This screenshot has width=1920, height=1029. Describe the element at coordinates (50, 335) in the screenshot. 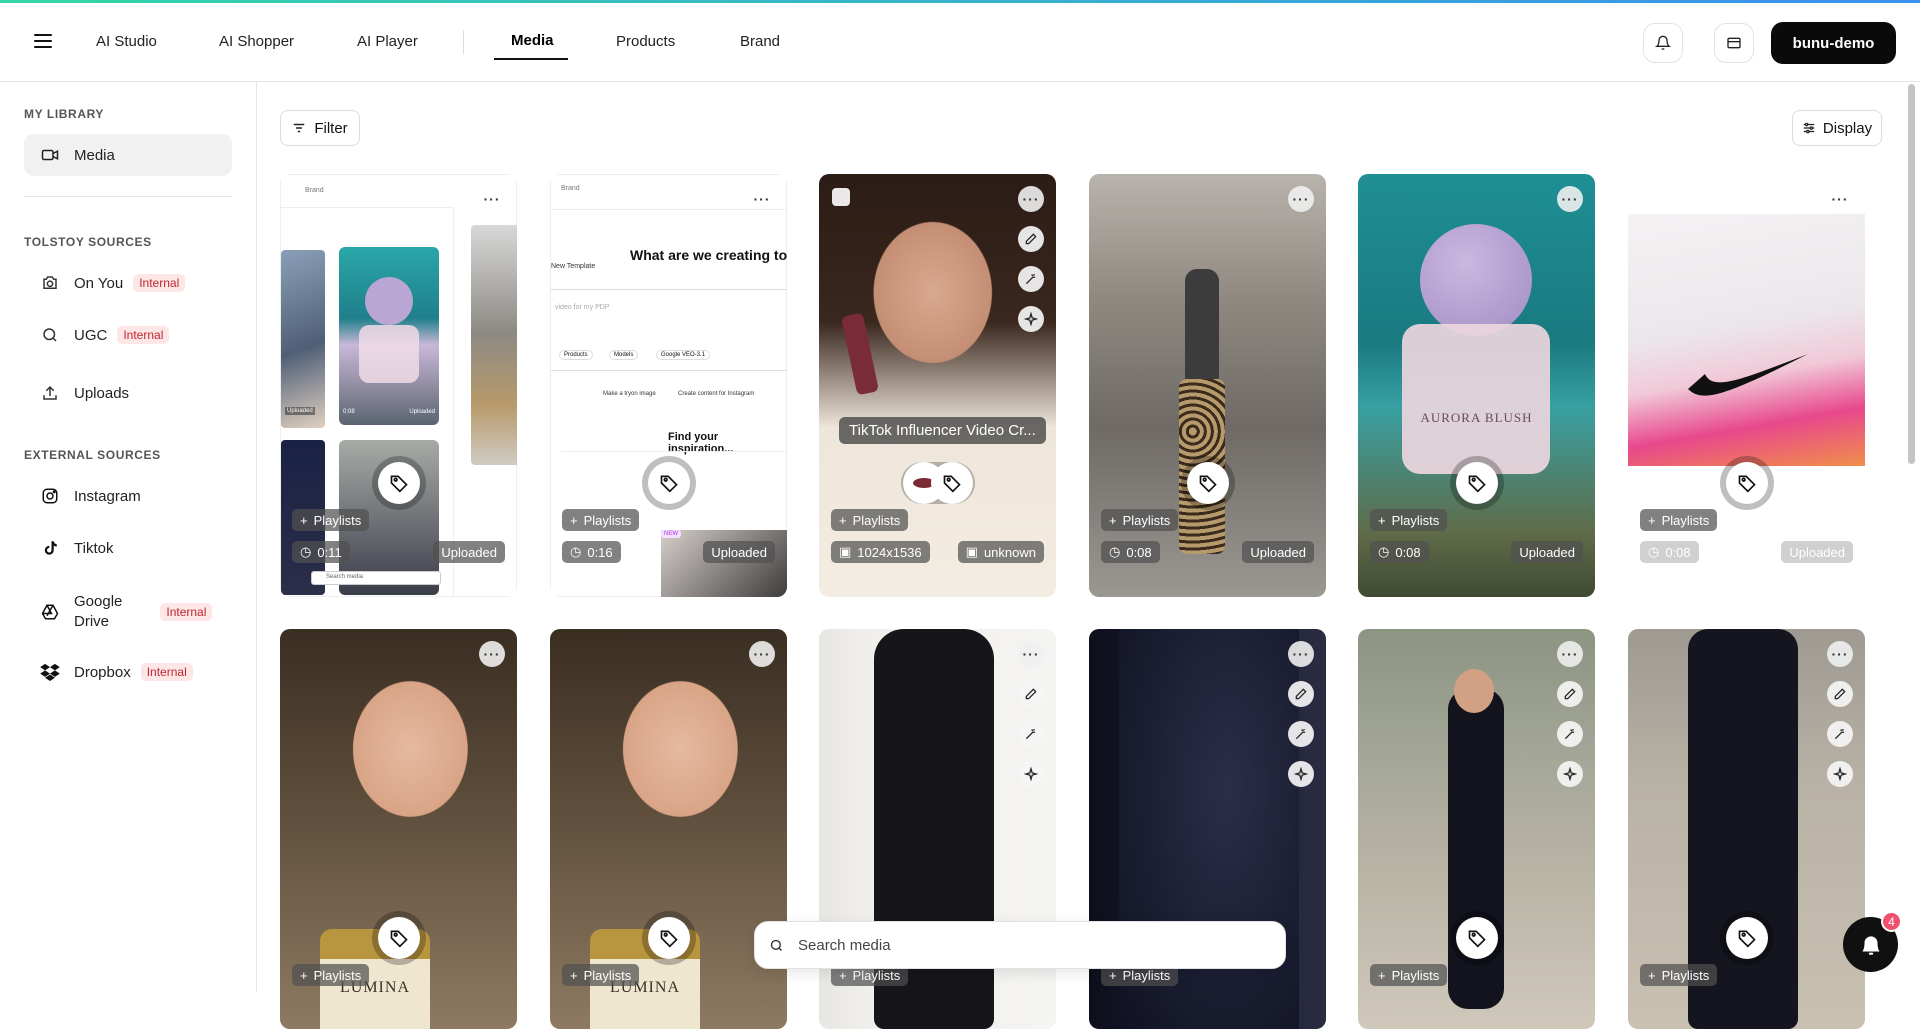

I see `search-icon` at that location.